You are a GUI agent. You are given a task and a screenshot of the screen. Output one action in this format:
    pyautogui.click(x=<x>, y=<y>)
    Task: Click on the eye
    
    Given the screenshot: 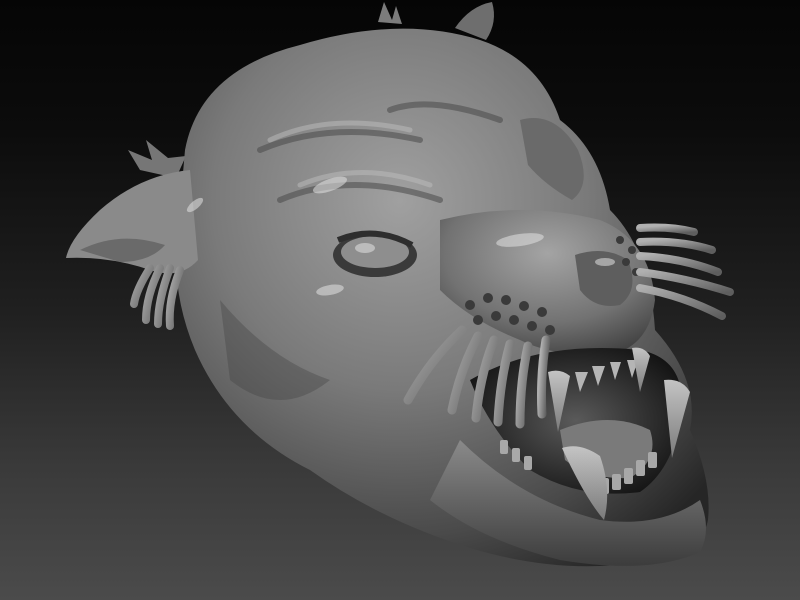 What is the action you would take?
    pyautogui.click(x=375, y=253)
    